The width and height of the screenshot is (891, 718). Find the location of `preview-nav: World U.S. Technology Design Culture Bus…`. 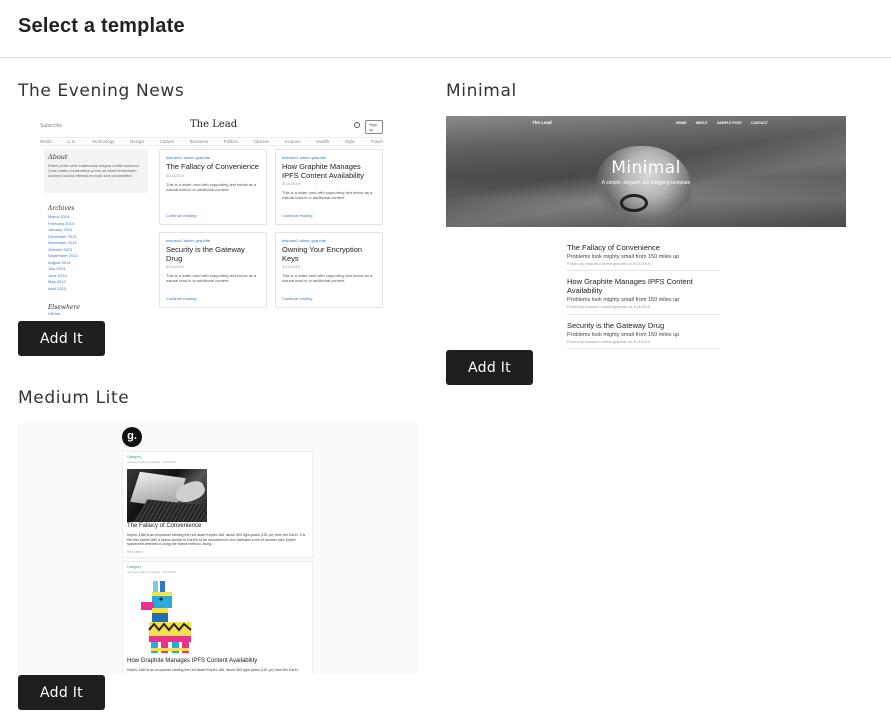

preview-nav: World U.S. Technology Design Culture Bus… is located at coordinates (211, 141).